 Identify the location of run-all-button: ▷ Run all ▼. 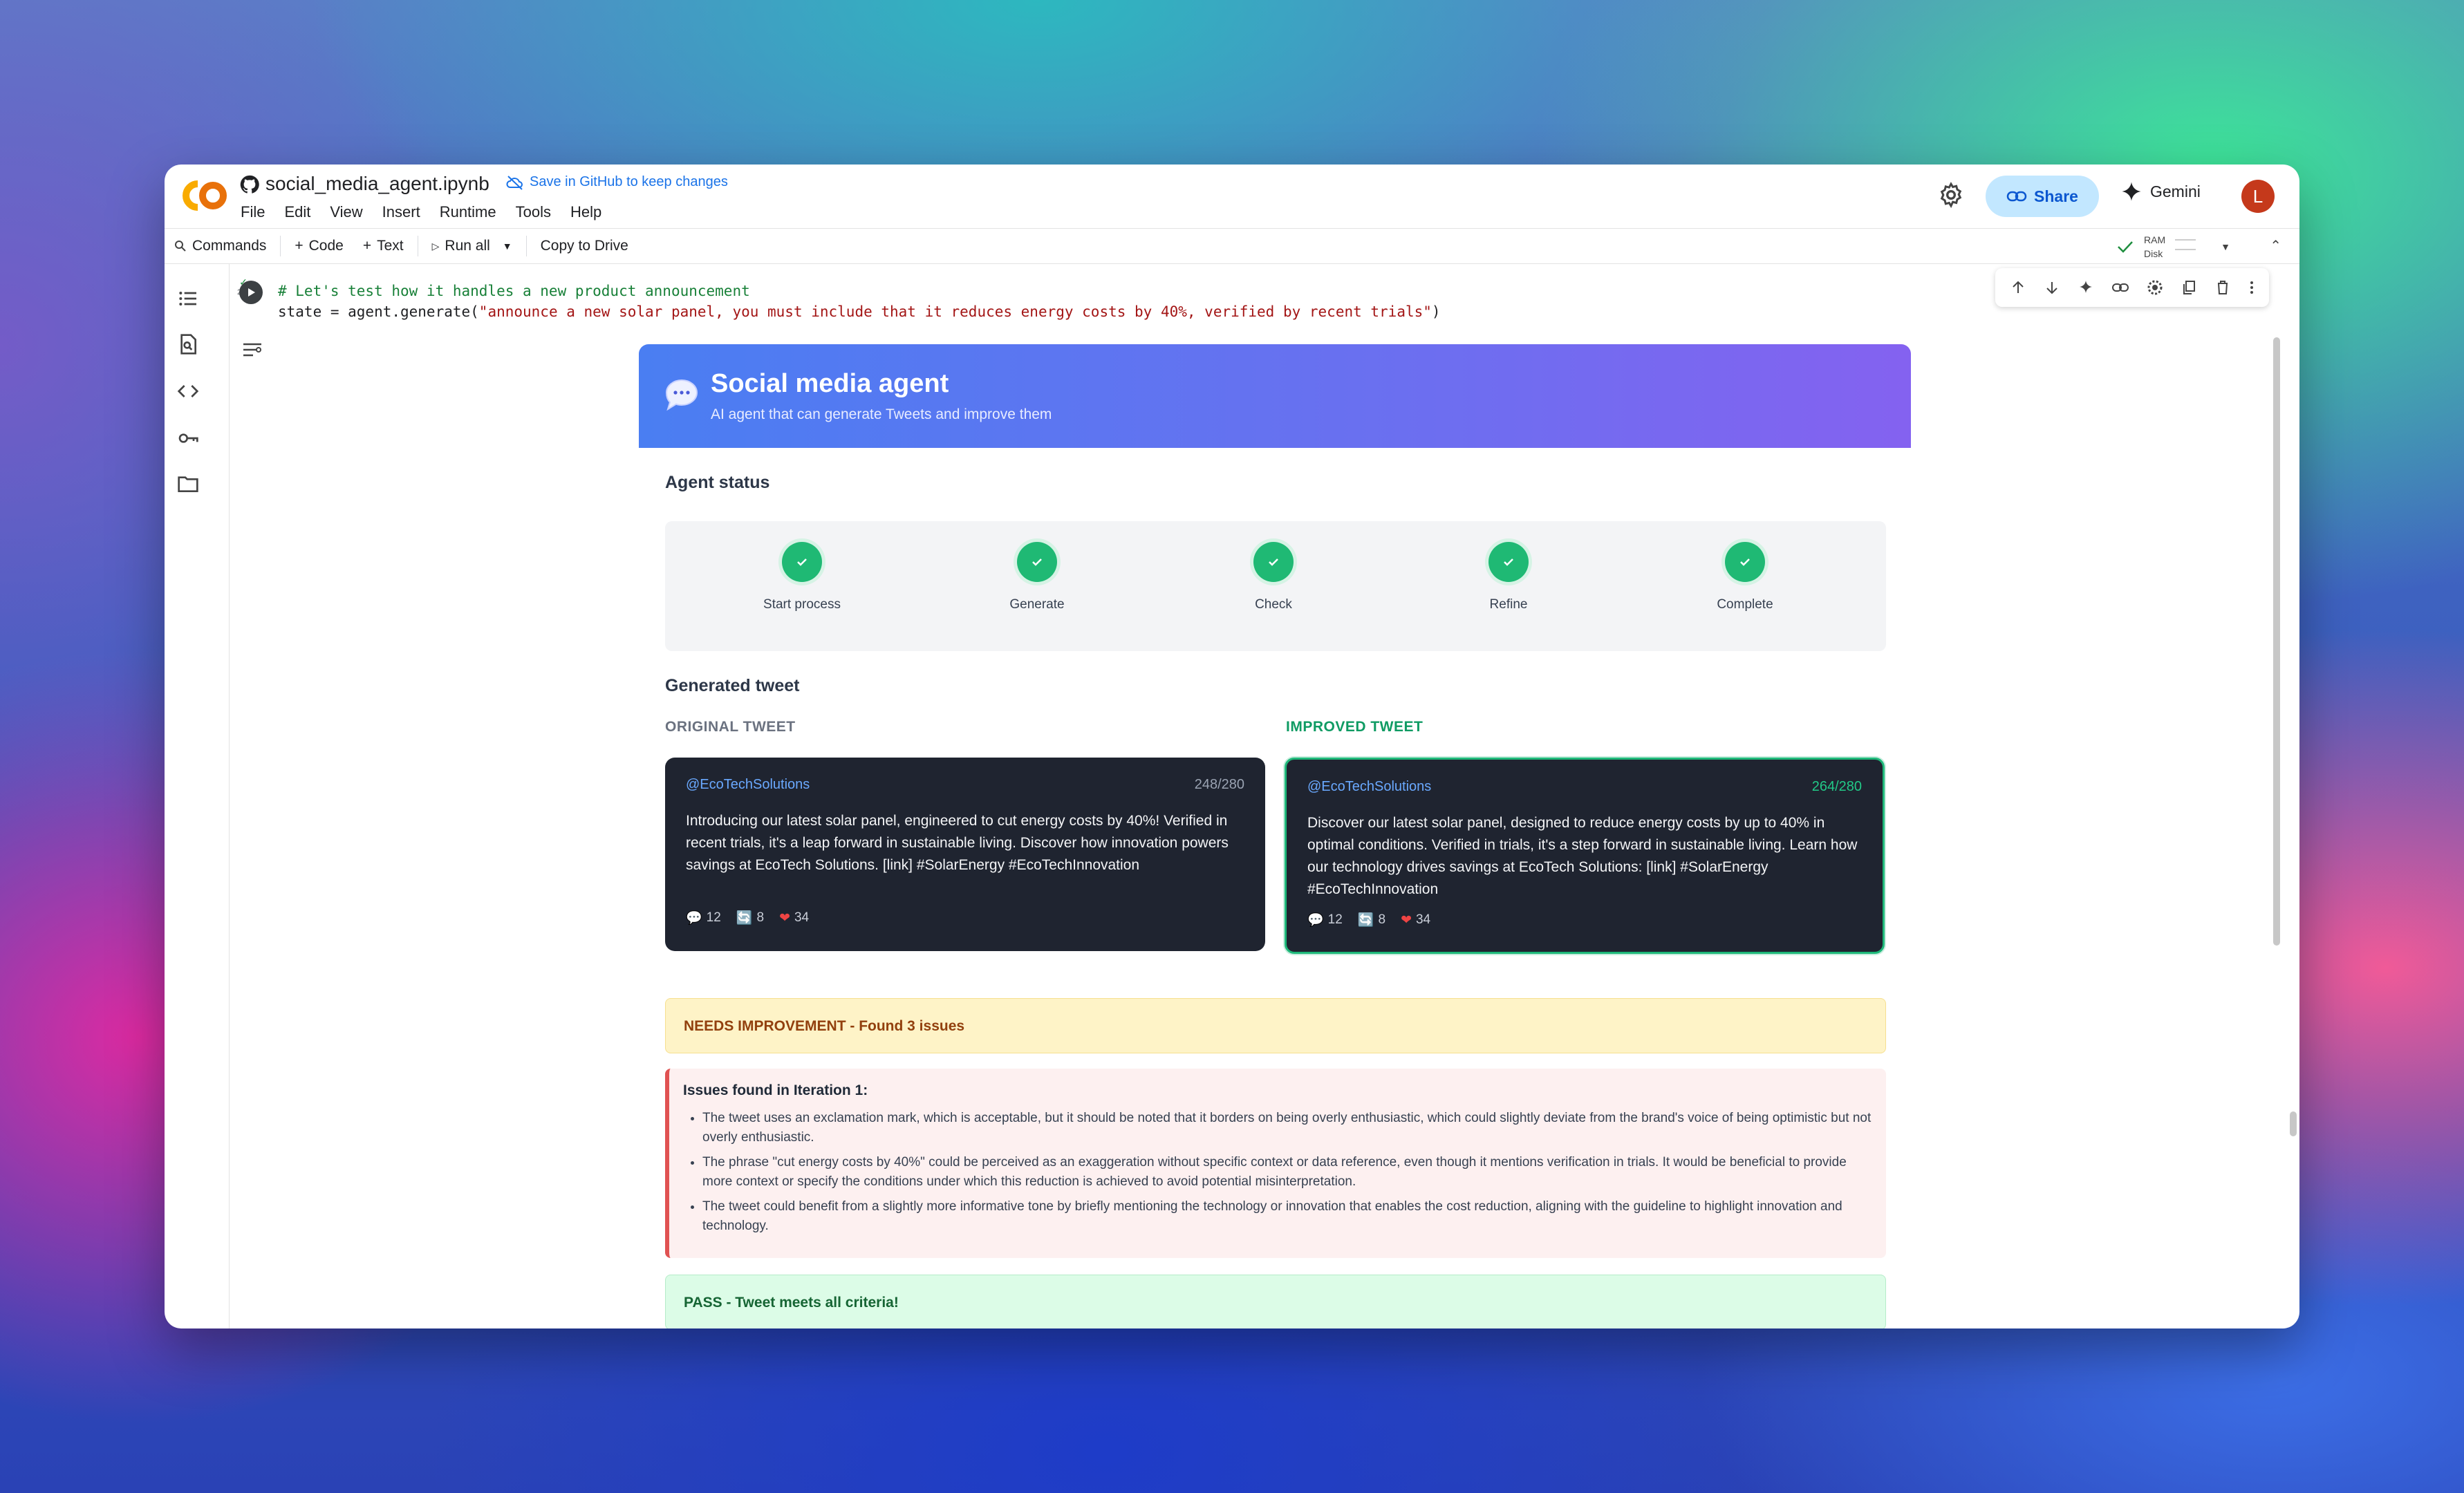
(472, 246).